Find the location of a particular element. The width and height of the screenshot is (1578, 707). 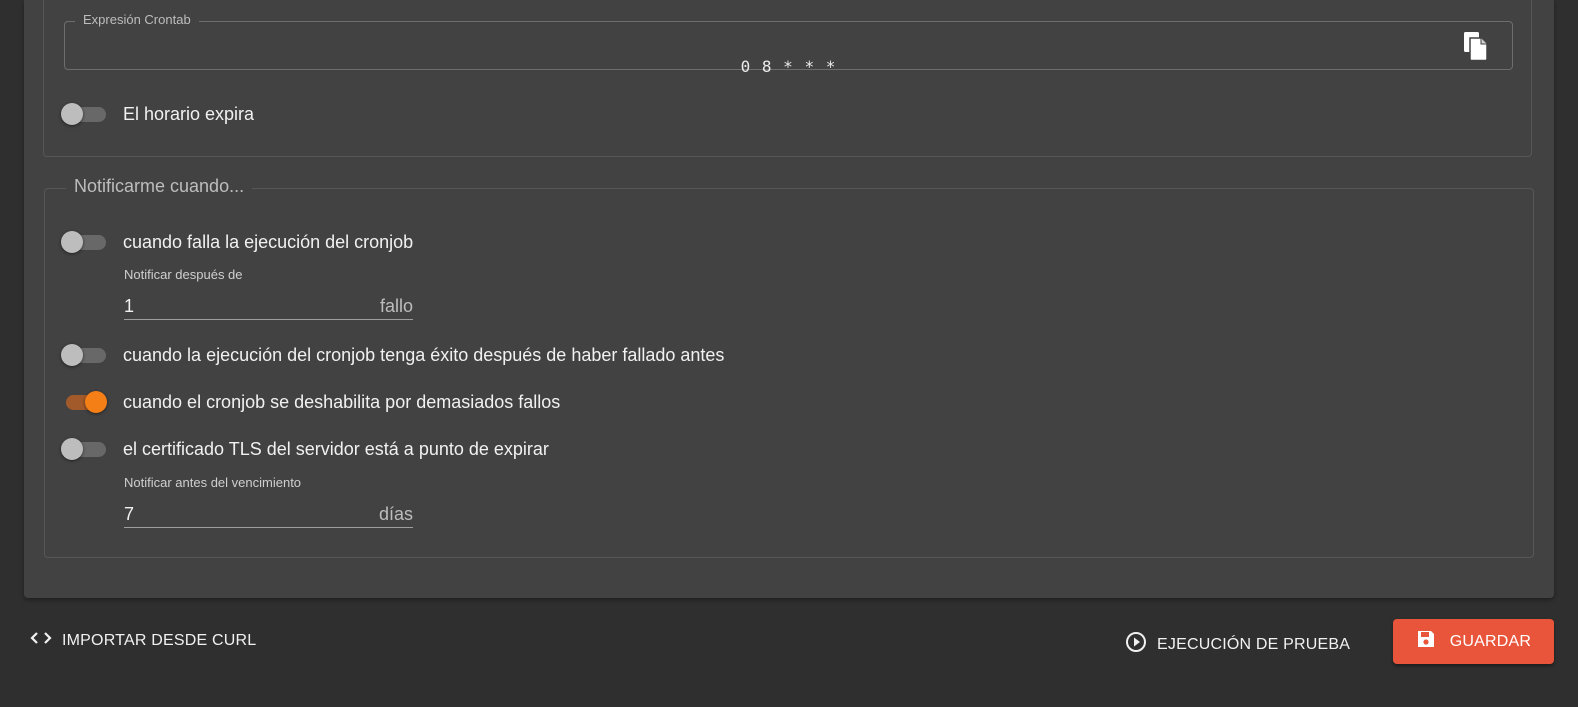

notify-after-label: Notificar después de is located at coordinates (183, 274).